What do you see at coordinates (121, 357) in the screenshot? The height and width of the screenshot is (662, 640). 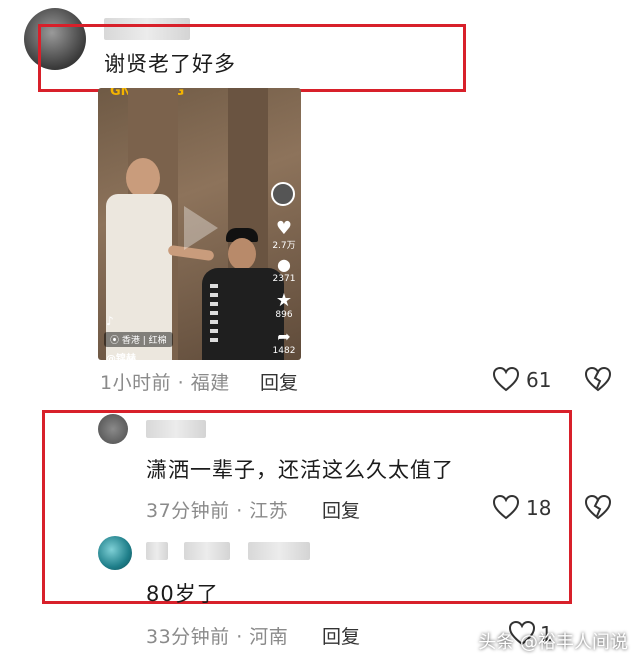 I see `video-author: @锦赫` at bounding box center [121, 357].